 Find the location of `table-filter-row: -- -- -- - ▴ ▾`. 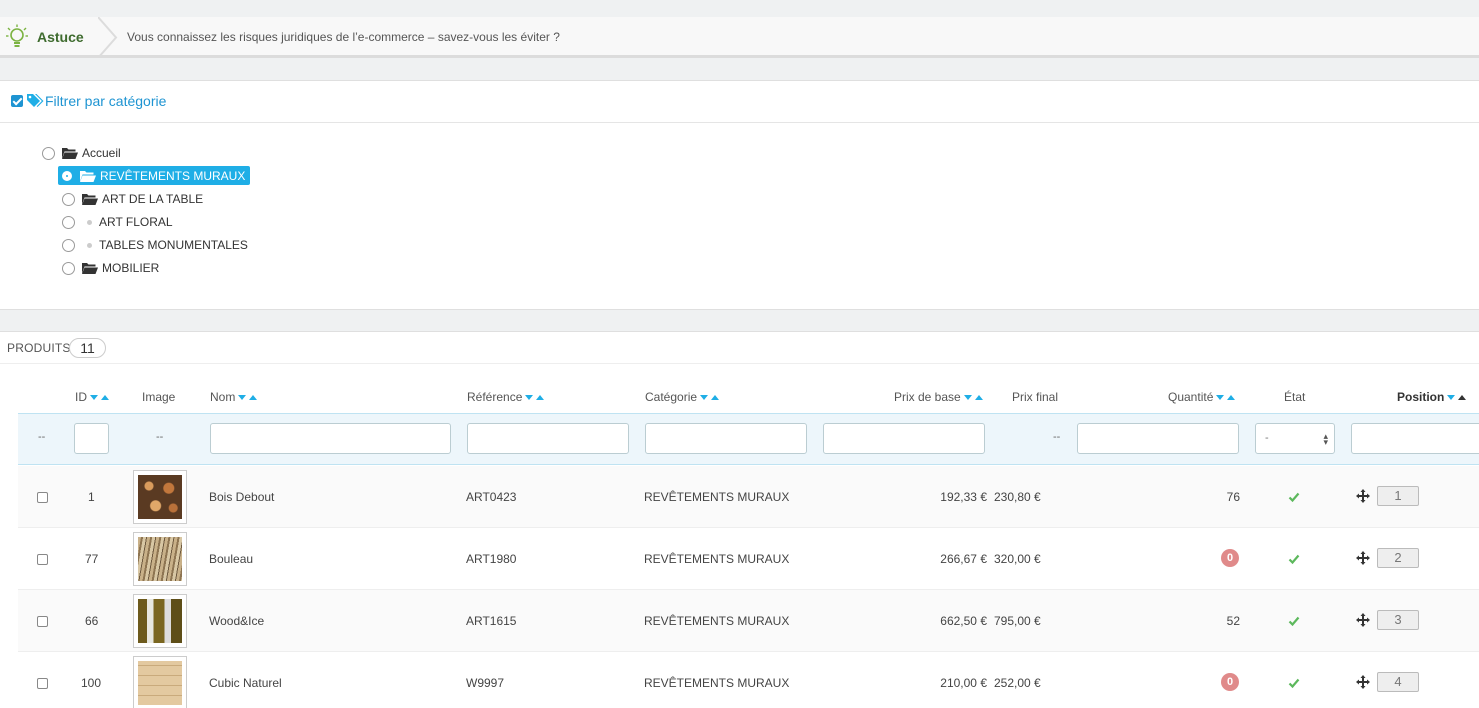

table-filter-row: -- -- -- - ▴ ▾ is located at coordinates (748, 439).